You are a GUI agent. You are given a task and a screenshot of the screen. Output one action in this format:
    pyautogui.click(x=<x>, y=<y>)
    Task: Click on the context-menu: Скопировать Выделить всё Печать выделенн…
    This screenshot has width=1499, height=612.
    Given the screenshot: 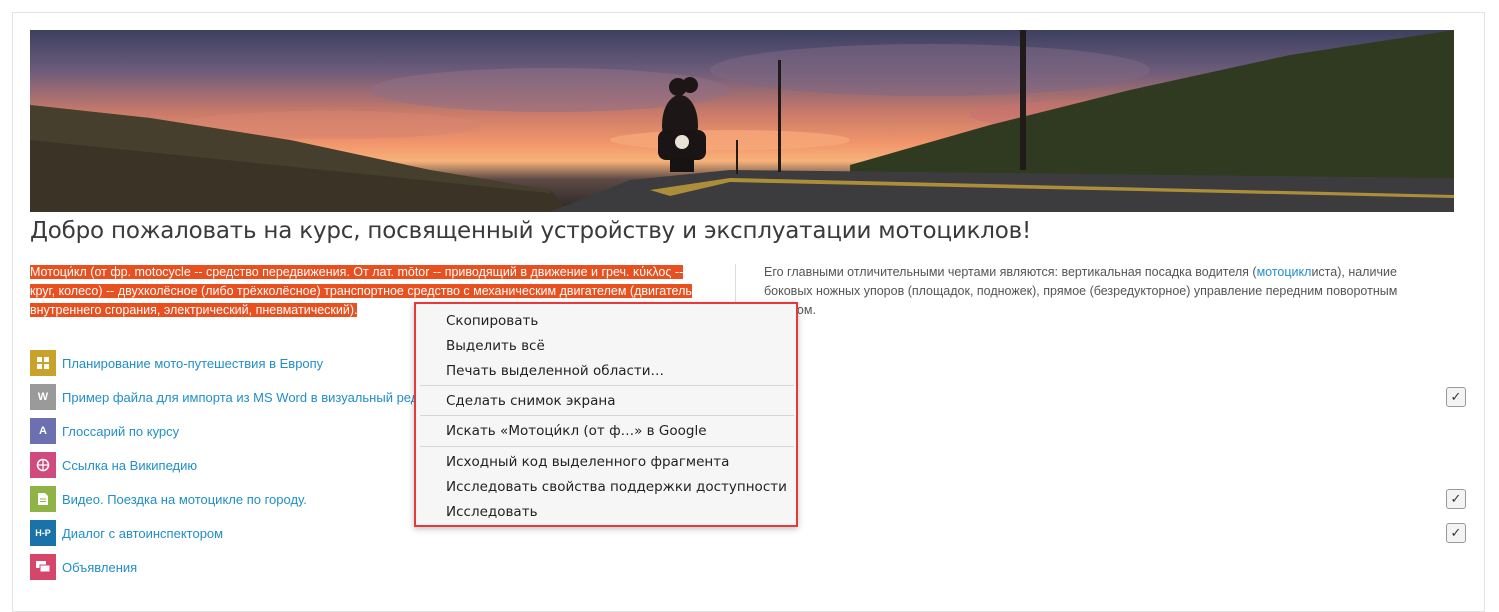 What is the action you would take?
    pyautogui.click(x=606, y=414)
    